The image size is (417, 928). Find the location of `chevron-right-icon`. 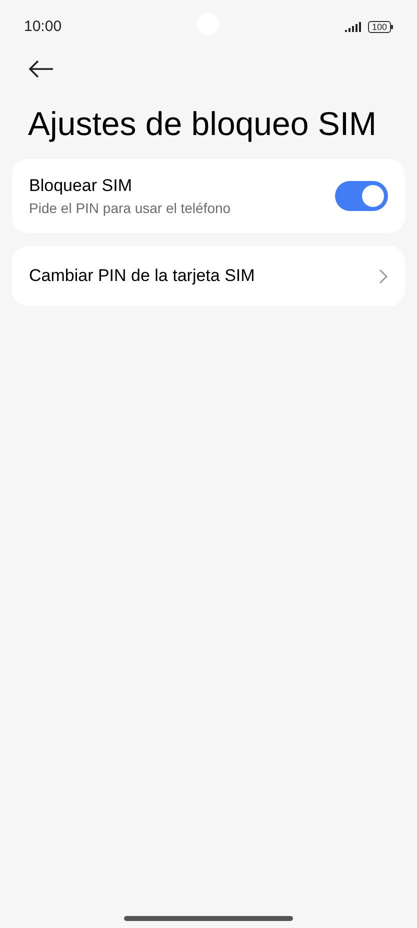

chevron-right-icon is located at coordinates (383, 276).